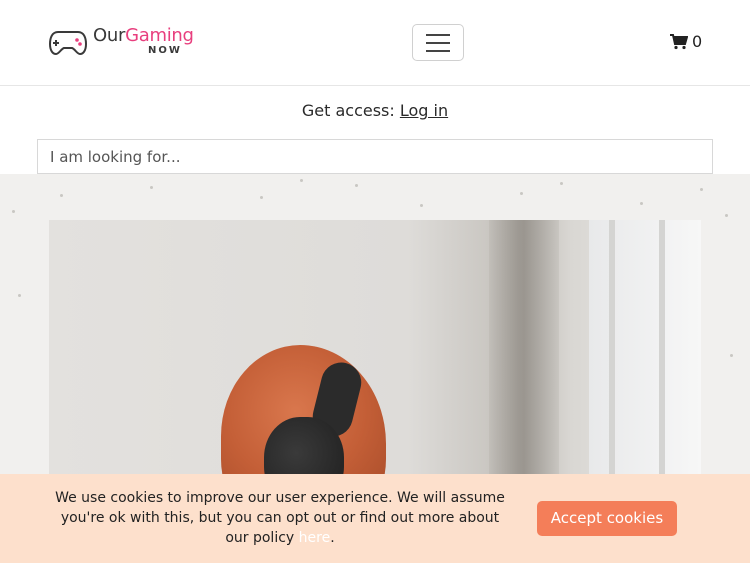 The width and height of the screenshot is (750, 563). I want to click on menu-toggle-button, so click(438, 42).